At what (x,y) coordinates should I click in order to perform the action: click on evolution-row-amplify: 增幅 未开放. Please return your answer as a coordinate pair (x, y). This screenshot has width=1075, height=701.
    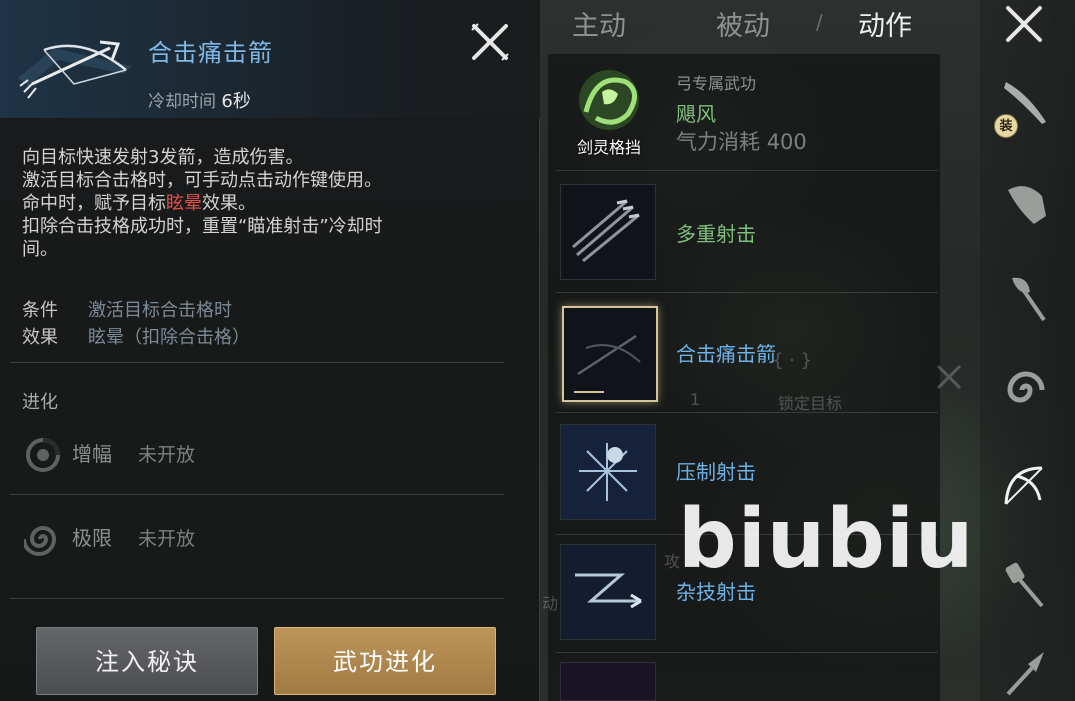
    Looking at the image, I should click on (263, 453).